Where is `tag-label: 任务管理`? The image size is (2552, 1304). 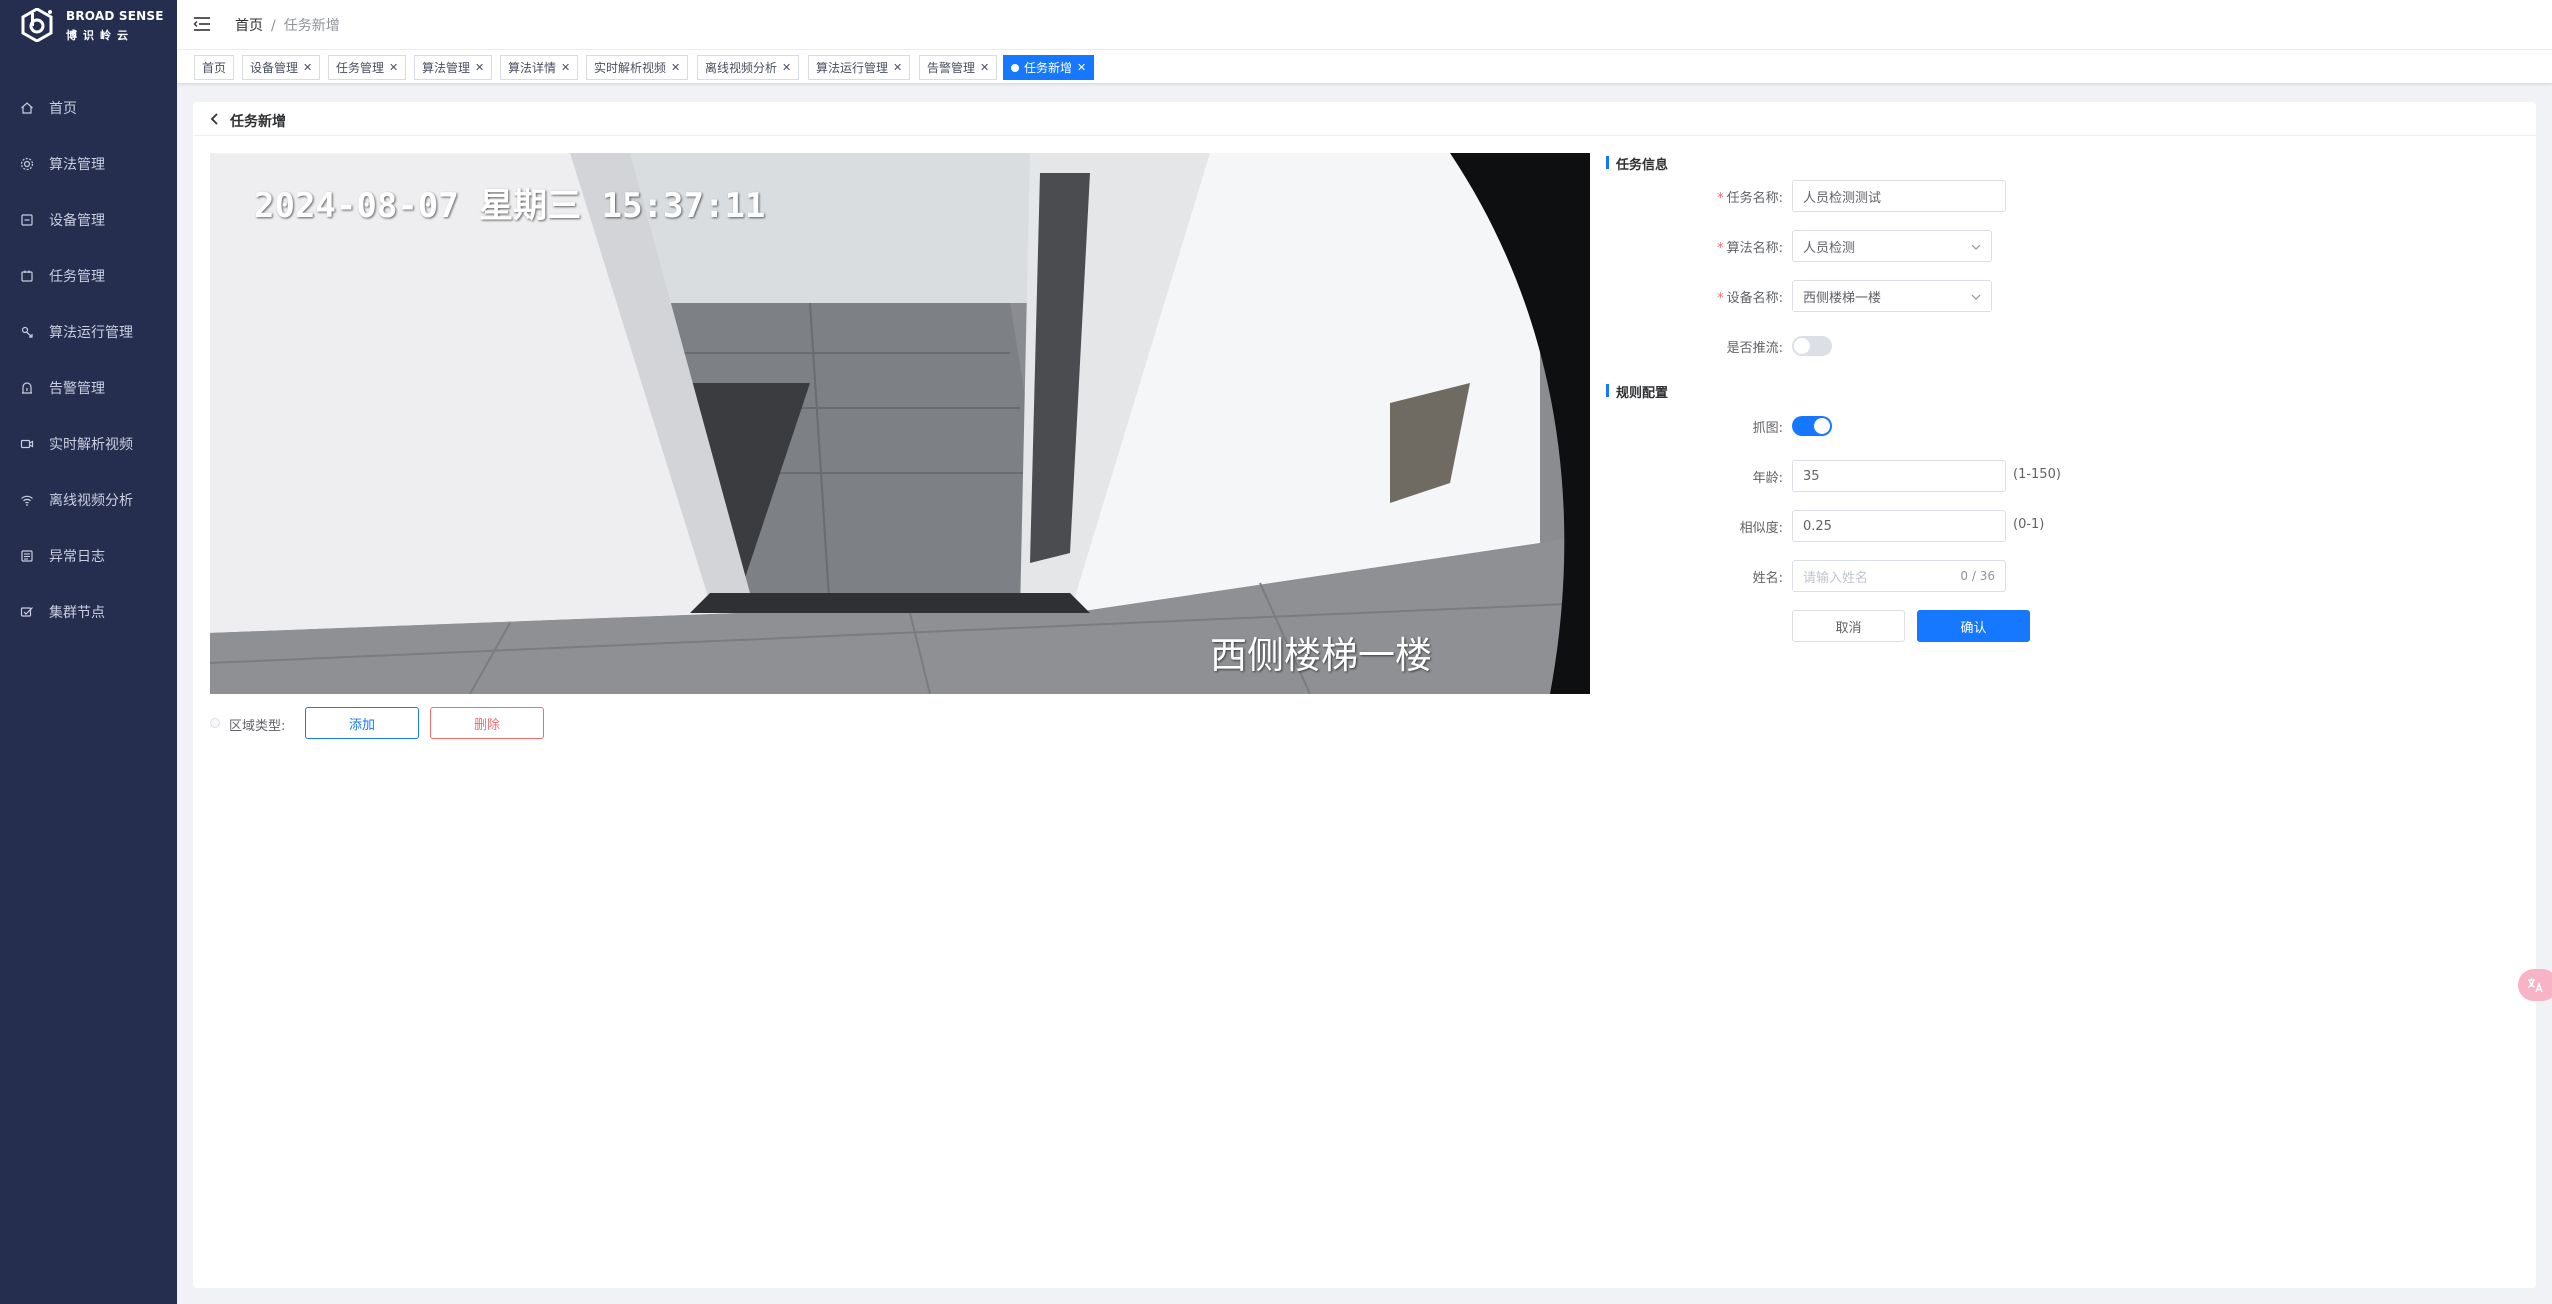
tag-label: 任务管理 is located at coordinates (360, 68).